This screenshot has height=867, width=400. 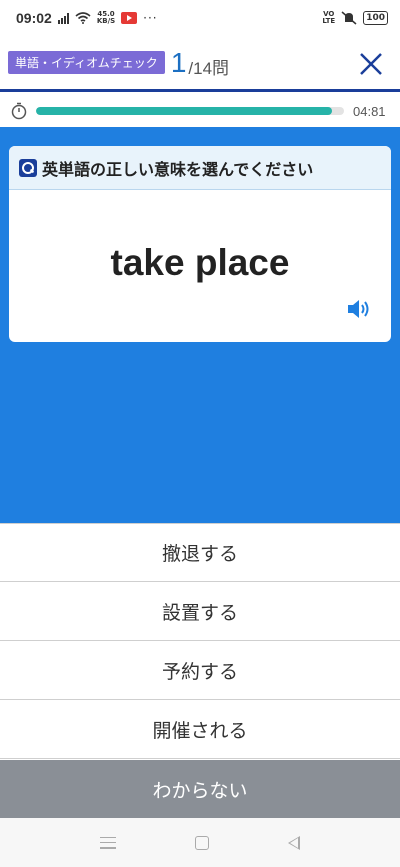 I want to click on status-bar: 09:02 45.0 KB/S ··· VO LTE 100, so click(x=200, y=18).